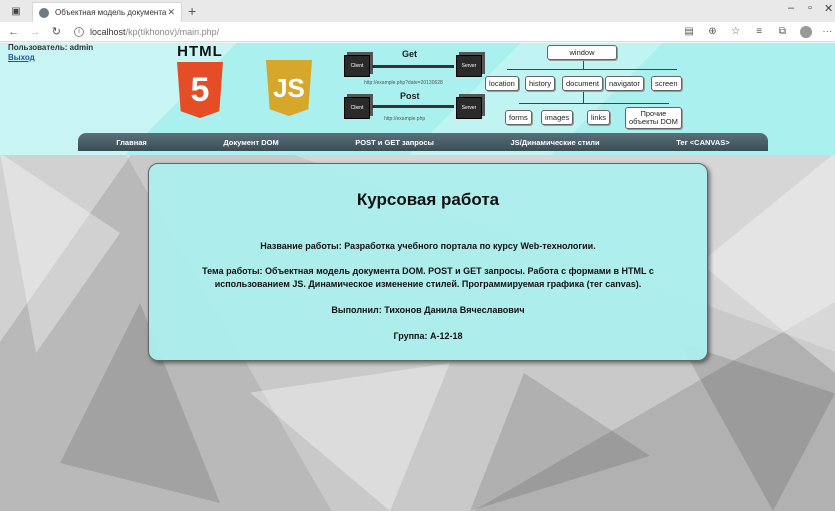 Image resolution: width=835 pixels, height=511 pixels. What do you see at coordinates (200, 90) in the screenshot?
I see `html5-shield-icon: 5` at bounding box center [200, 90].